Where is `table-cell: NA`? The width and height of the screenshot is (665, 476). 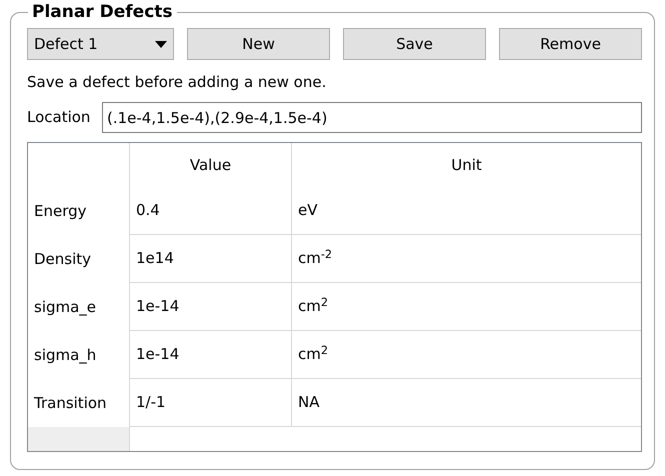 table-cell: NA is located at coordinates (466, 403).